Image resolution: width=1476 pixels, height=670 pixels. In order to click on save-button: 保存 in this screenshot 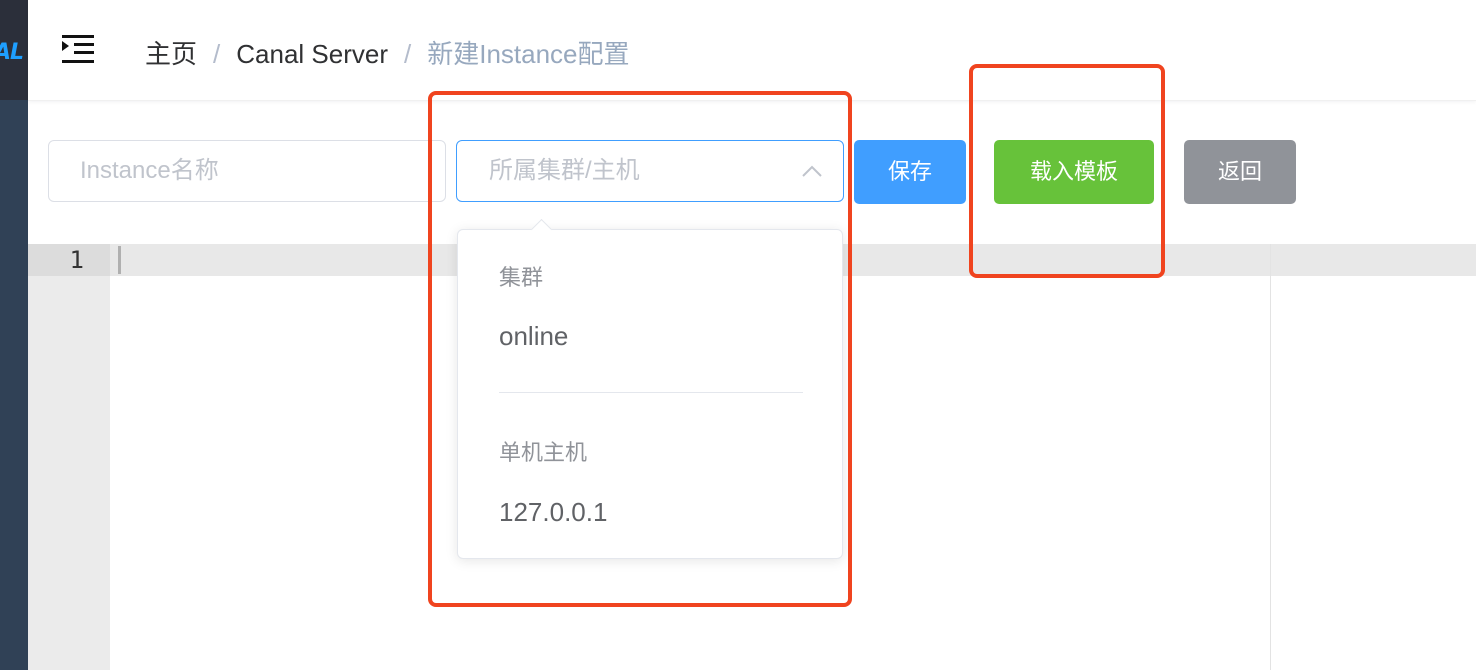, I will do `click(910, 172)`.